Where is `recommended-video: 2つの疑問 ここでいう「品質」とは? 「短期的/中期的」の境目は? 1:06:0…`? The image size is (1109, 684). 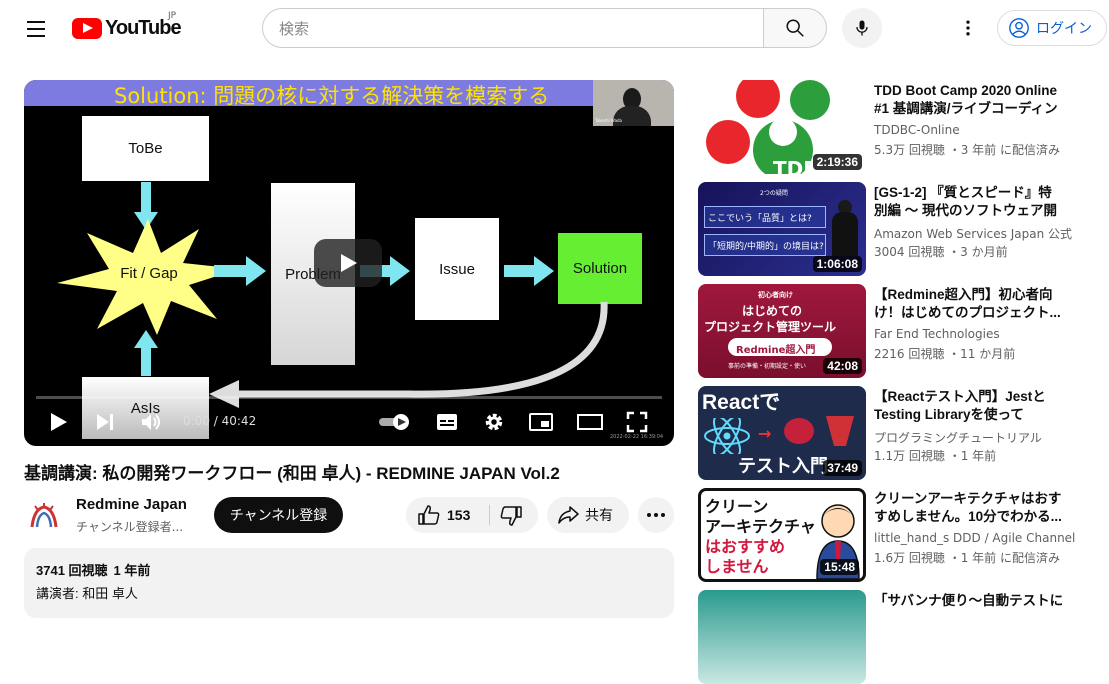
recommended-video: 2つの疑問 ここでいう「品質」とは? 「短期的/中期的」の境目は? 1:06:0… is located at coordinates (903, 229).